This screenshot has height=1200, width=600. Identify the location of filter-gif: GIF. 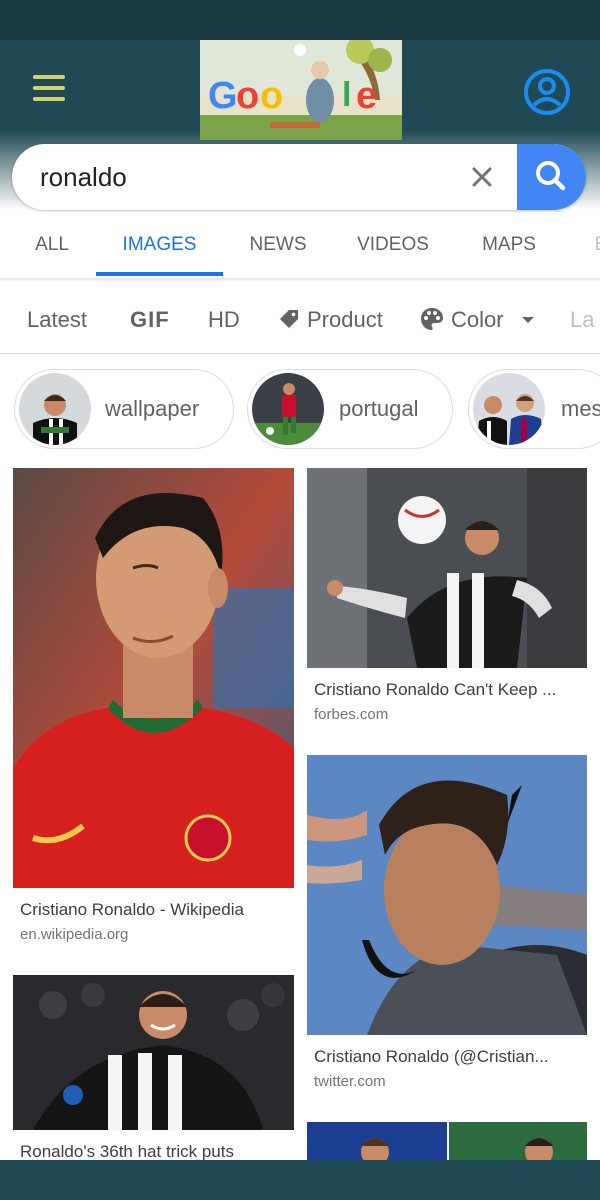
(150, 320).